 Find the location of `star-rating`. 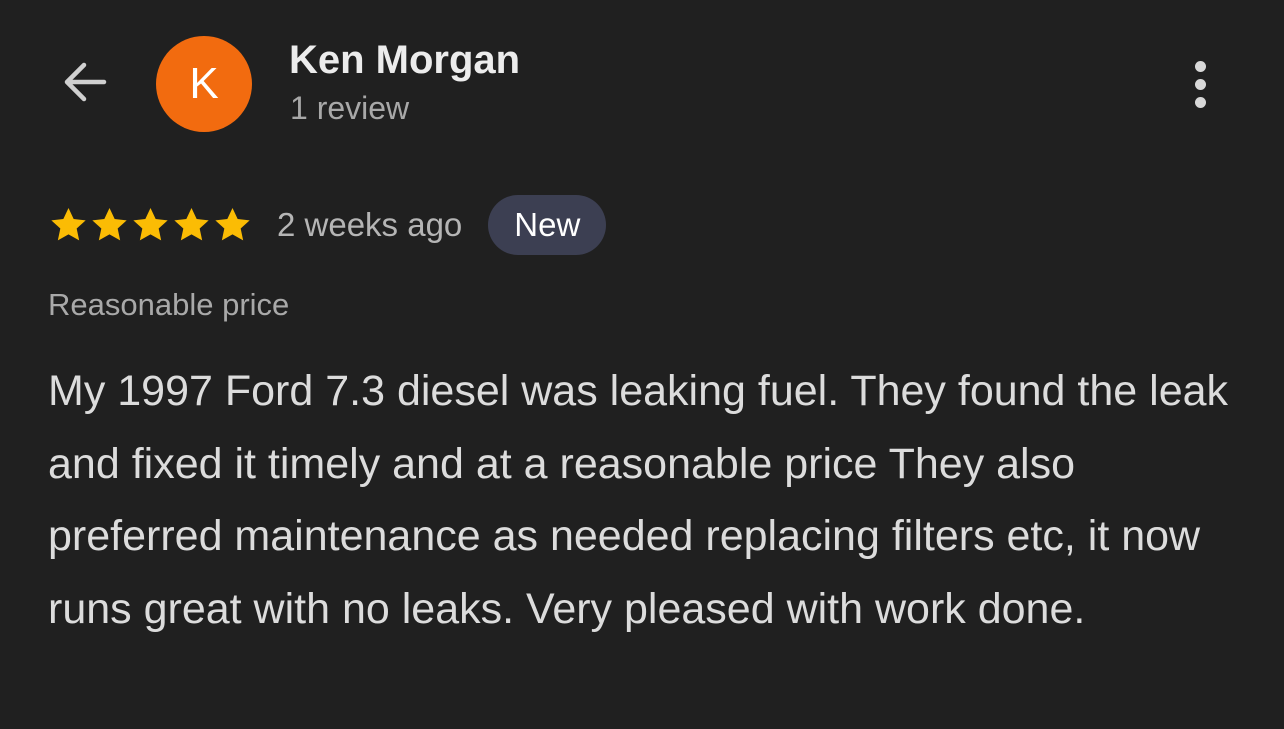

star-rating is located at coordinates (150, 225).